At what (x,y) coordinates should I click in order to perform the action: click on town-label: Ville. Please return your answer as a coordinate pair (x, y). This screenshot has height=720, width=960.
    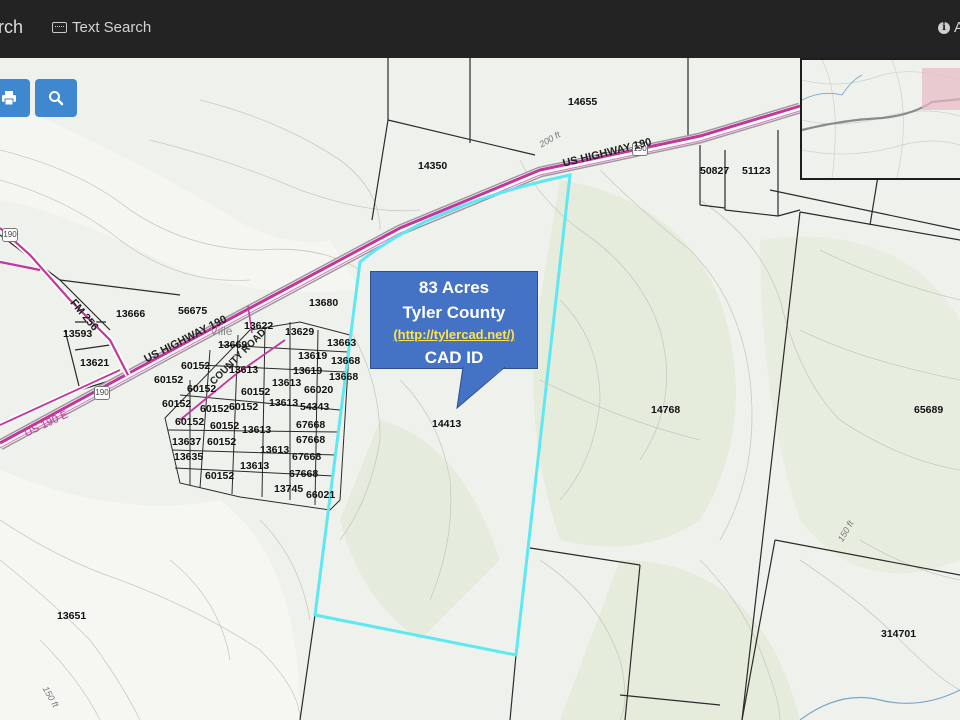
    Looking at the image, I should click on (221, 331).